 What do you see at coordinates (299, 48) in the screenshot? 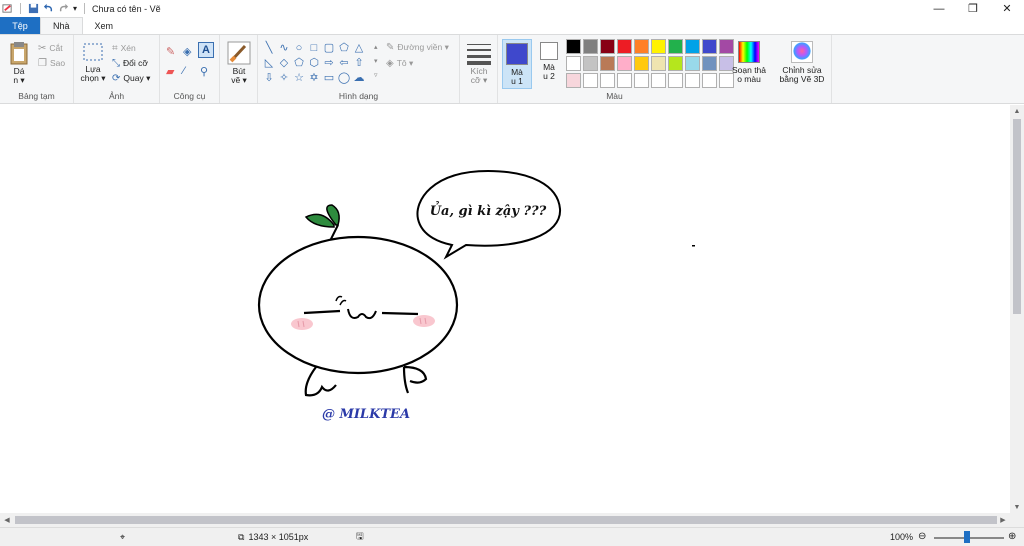
I see `oval-shape-icon: ○` at bounding box center [299, 48].